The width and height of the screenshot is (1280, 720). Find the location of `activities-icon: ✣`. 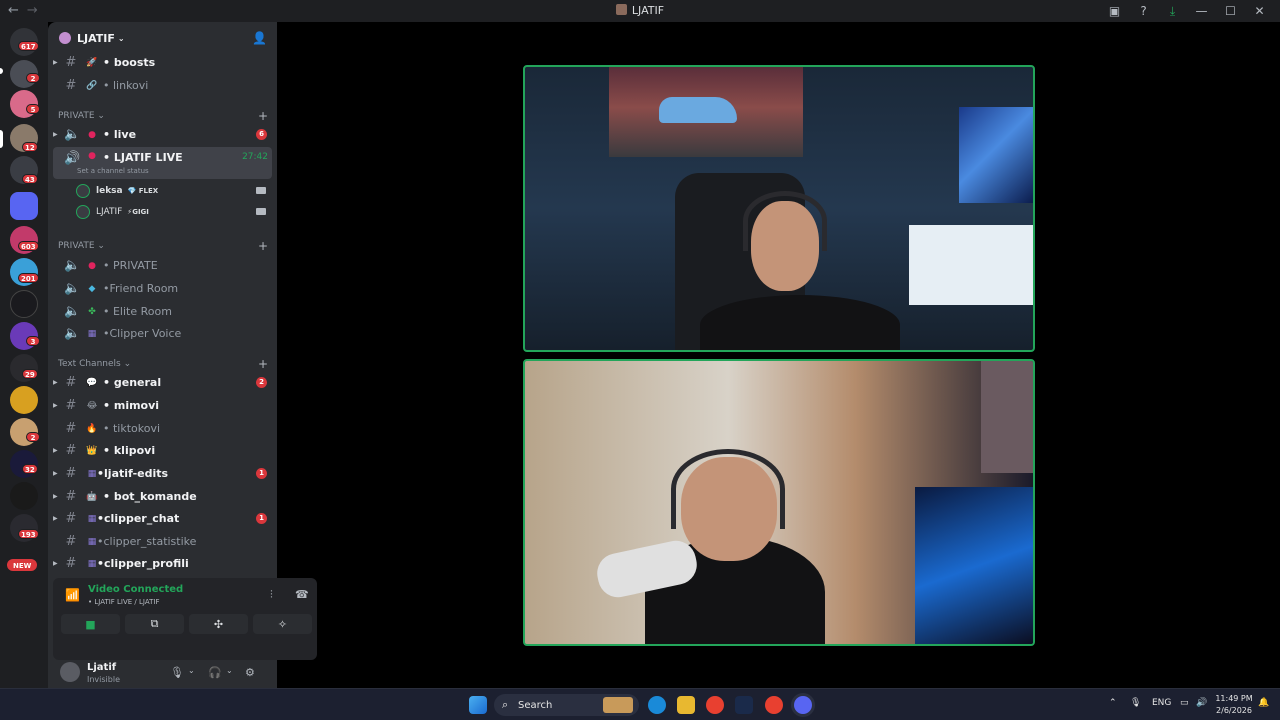

activities-icon: ✣ is located at coordinates (218, 624).